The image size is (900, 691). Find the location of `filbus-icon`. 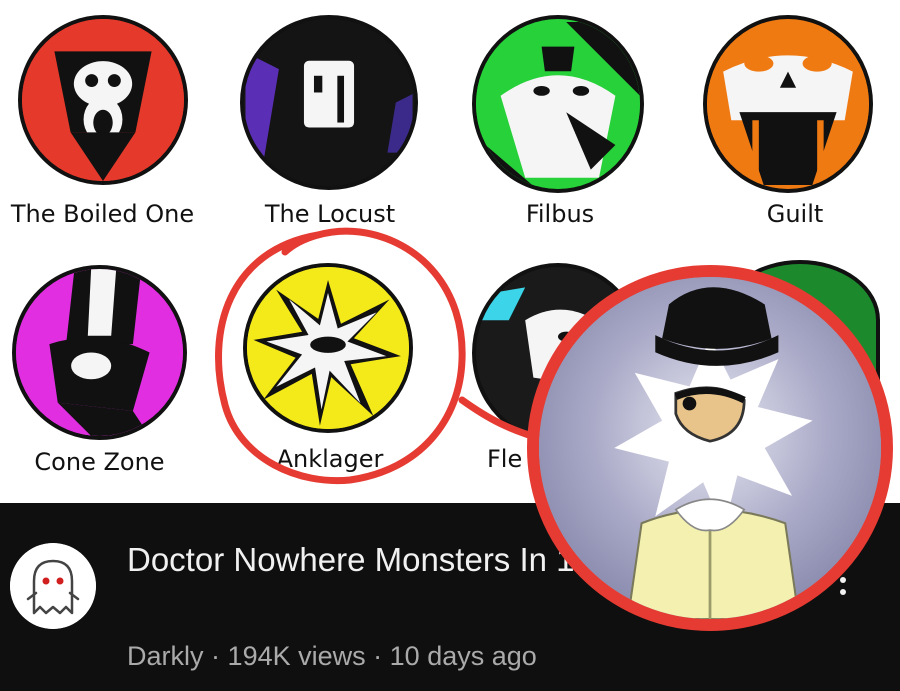

filbus-icon is located at coordinates (558, 104).